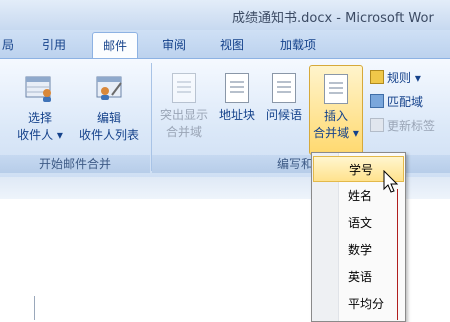  I want to click on select-recipients-button: 选择 收件人 ▾, so click(40, 108).